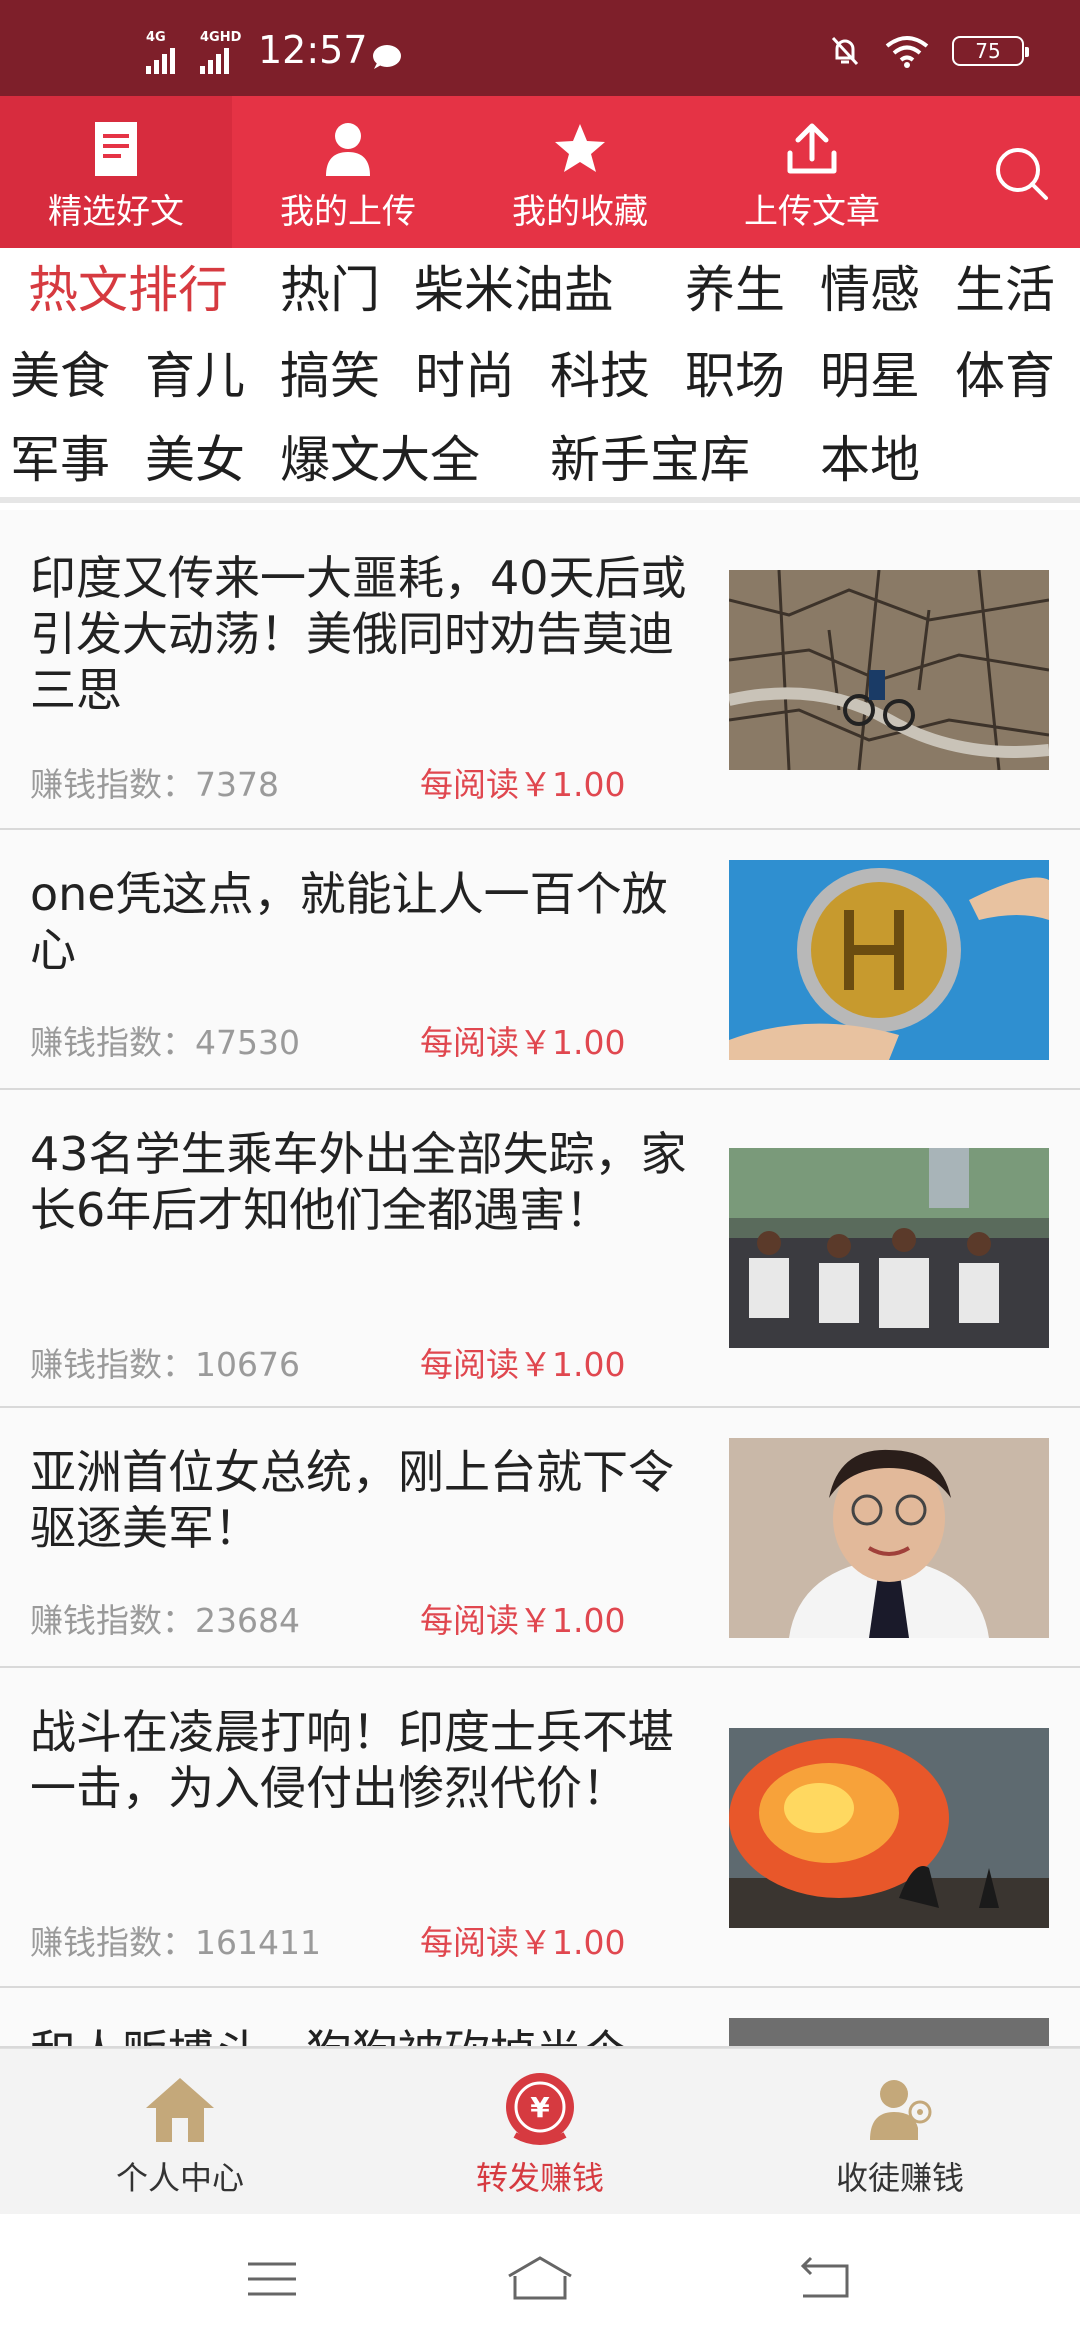  What do you see at coordinates (650, 460) in the screenshot?
I see `category-newbie-guide: 新手宝库` at bounding box center [650, 460].